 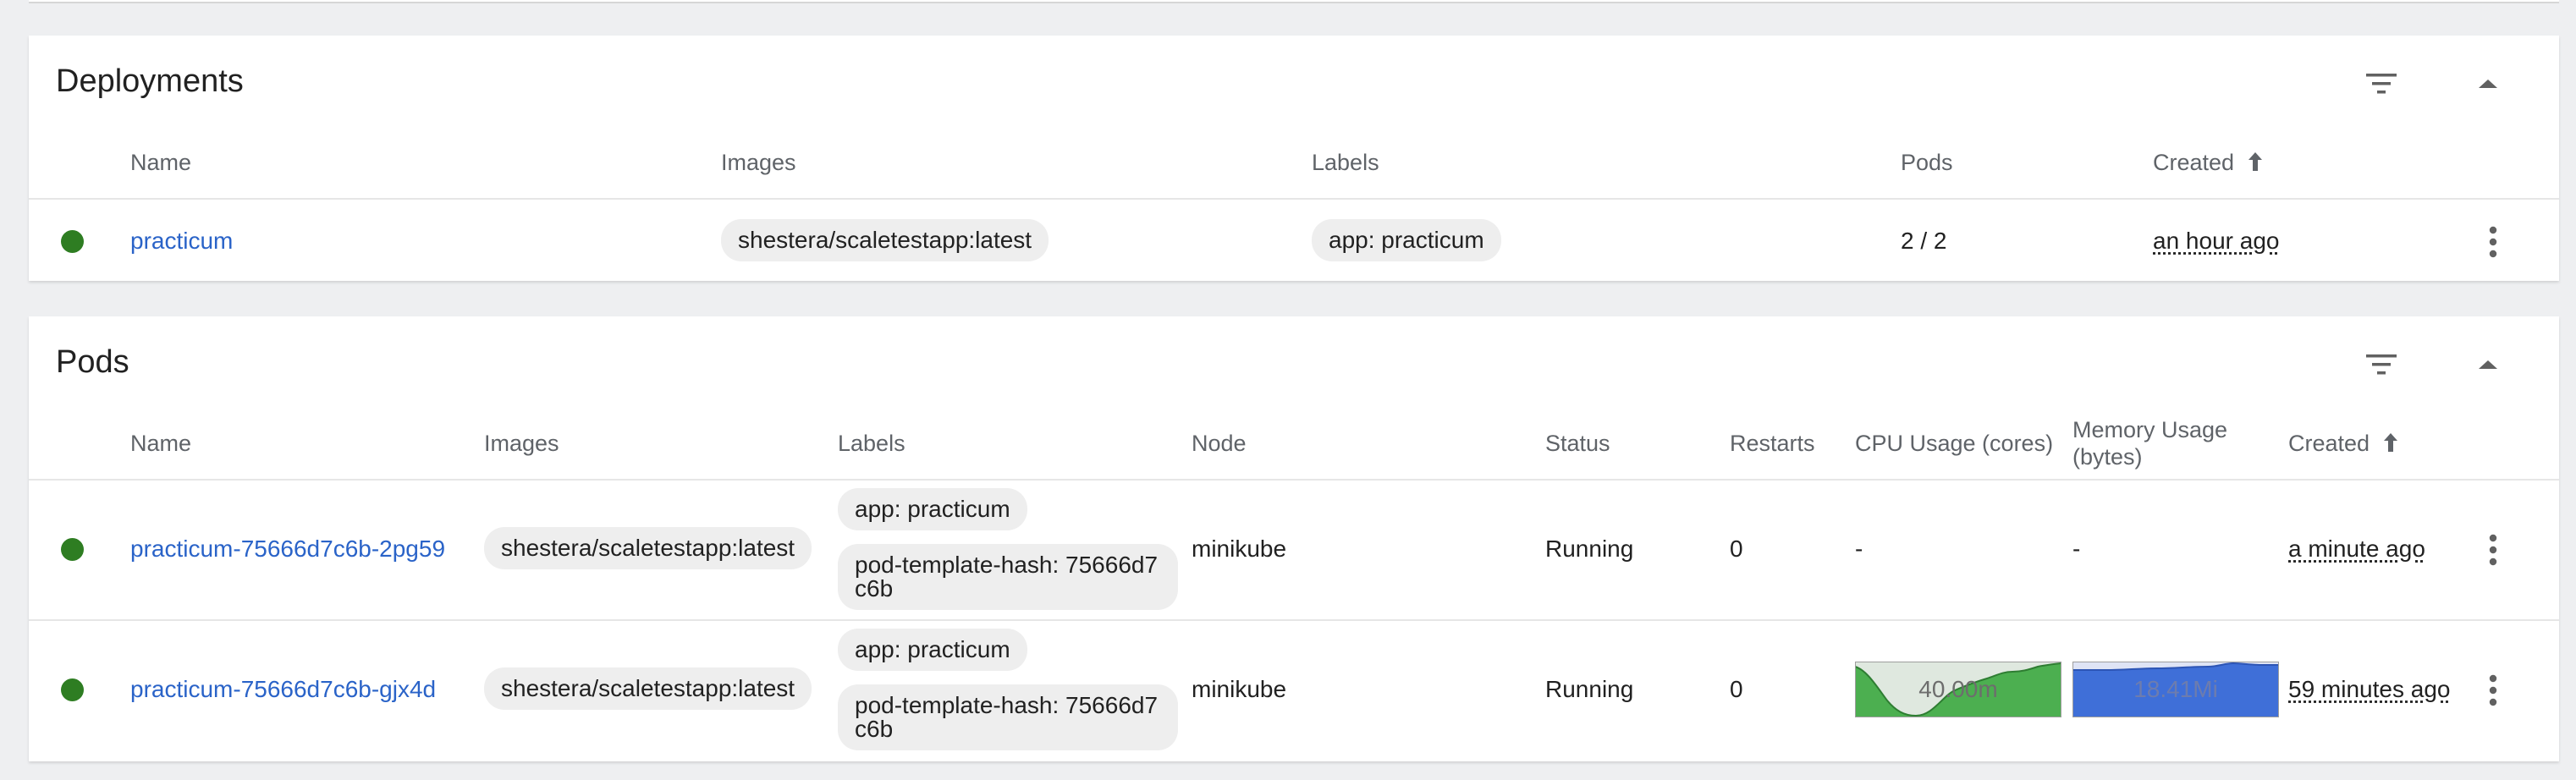 What do you see at coordinates (2076, 549) in the screenshot?
I see `memory-usage: -` at bounding box center [2076, 549].